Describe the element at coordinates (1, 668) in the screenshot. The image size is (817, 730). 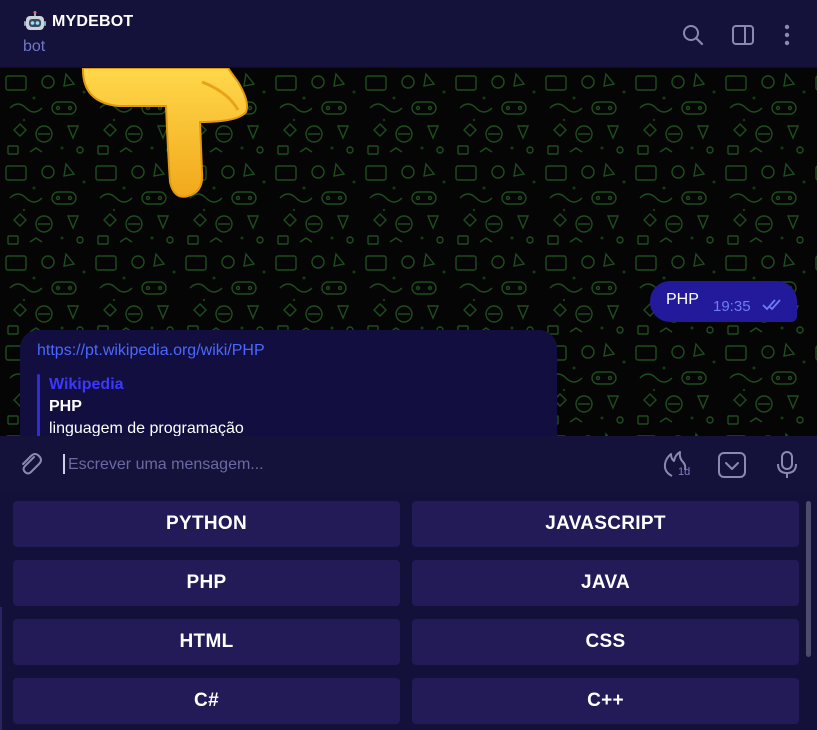
I see `left-edge-divider` at that location.